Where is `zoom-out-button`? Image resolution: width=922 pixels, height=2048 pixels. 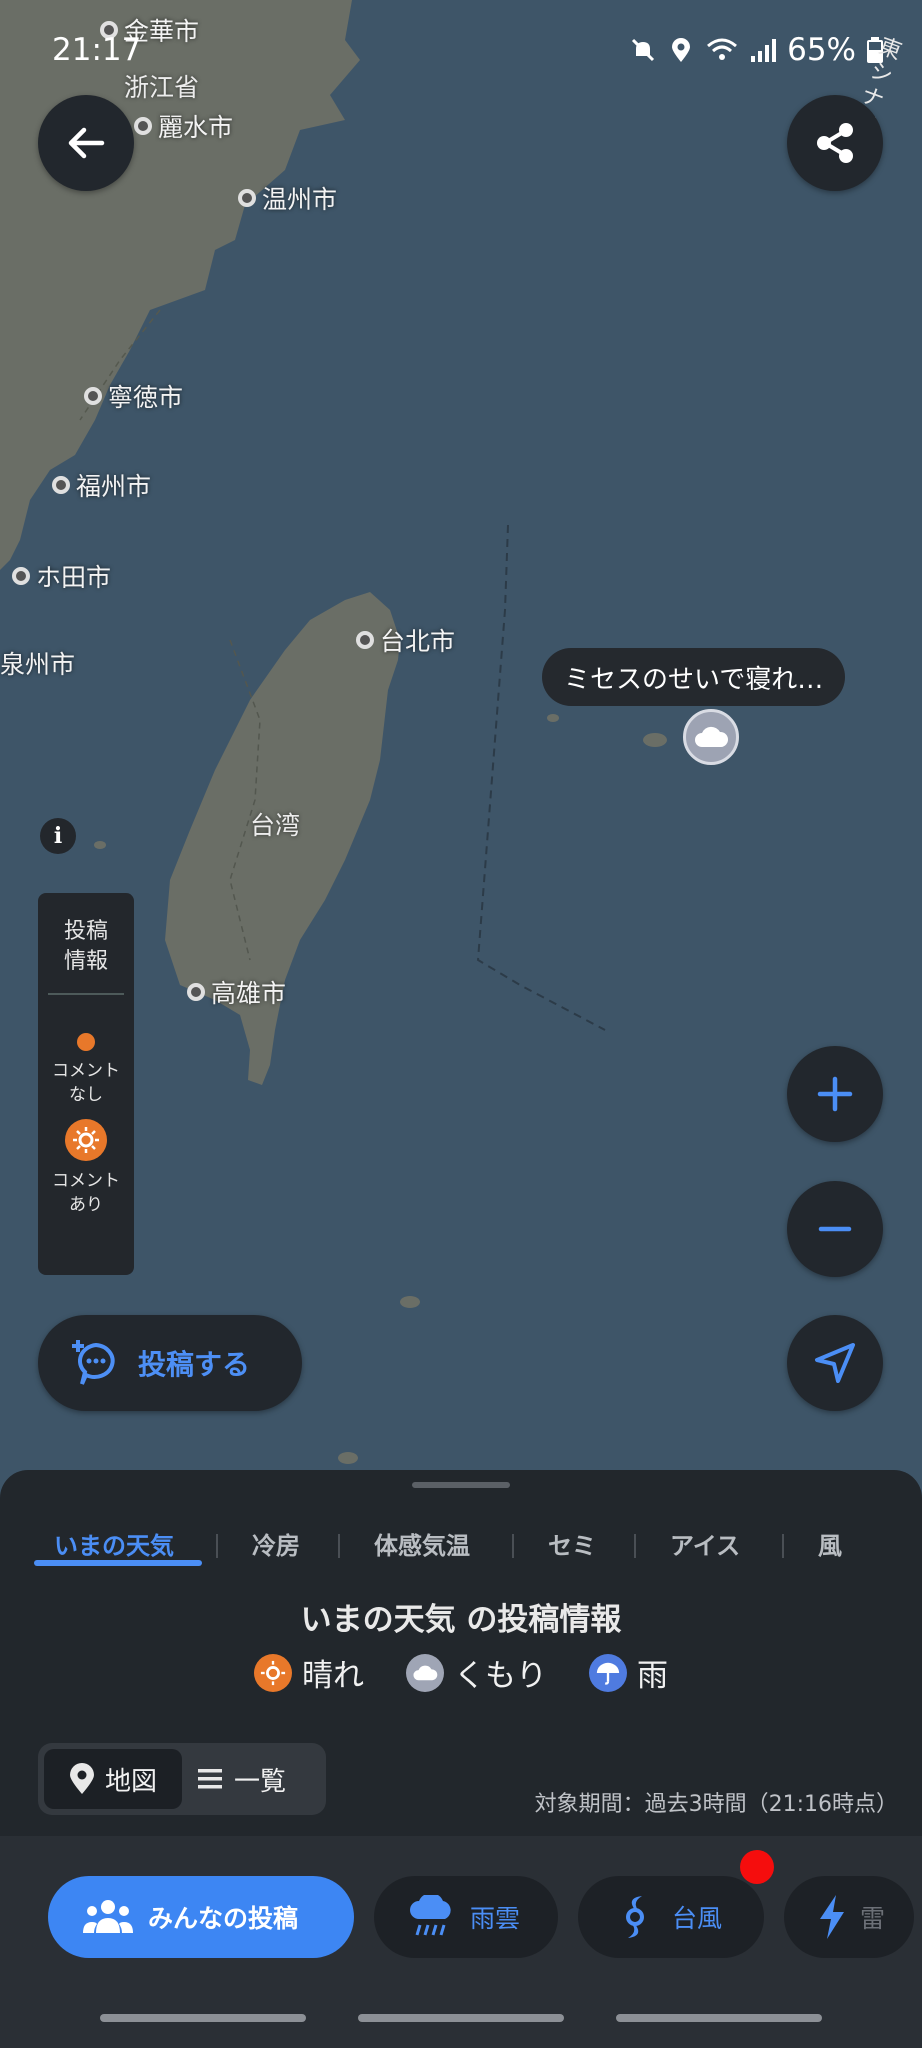
zoom-out-button is located at coordinates (835, 1229).